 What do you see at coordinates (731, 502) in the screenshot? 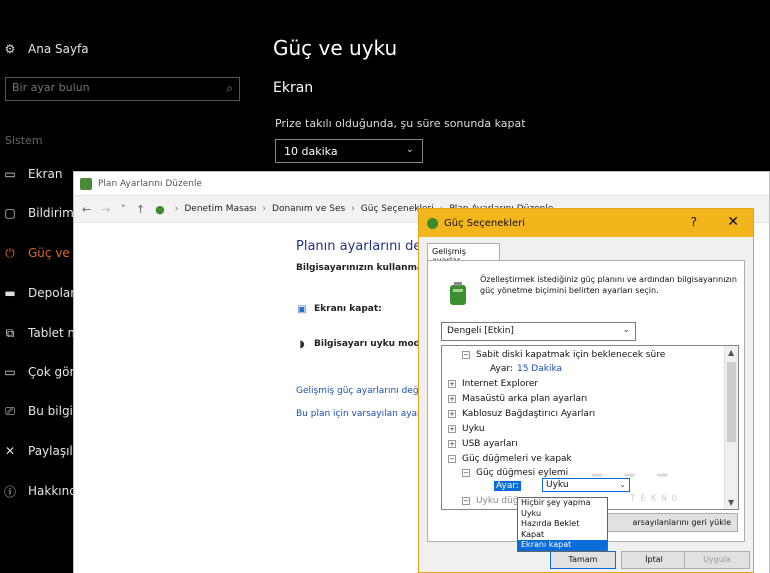
I see `scroll-down-icon: ▼` at bounding box center [731, 502].